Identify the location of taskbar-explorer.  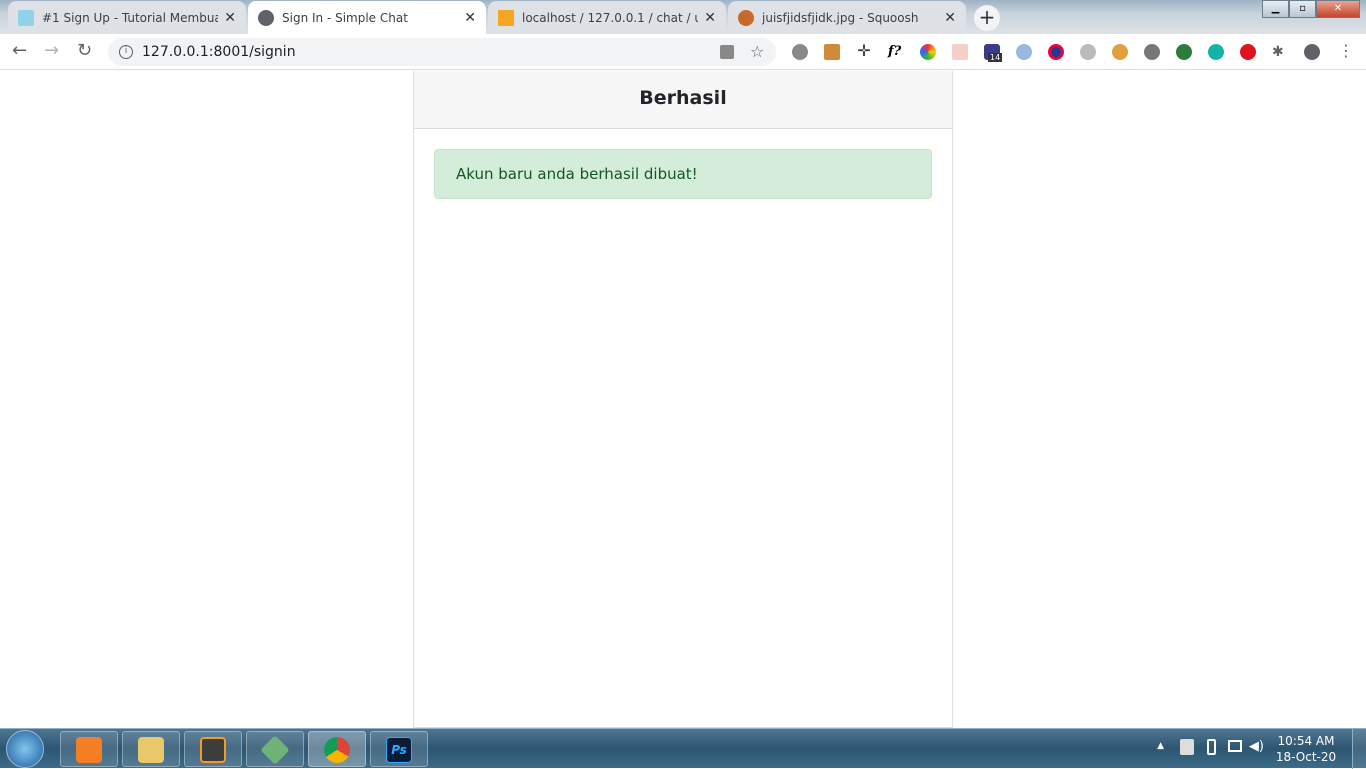
(151, 749).